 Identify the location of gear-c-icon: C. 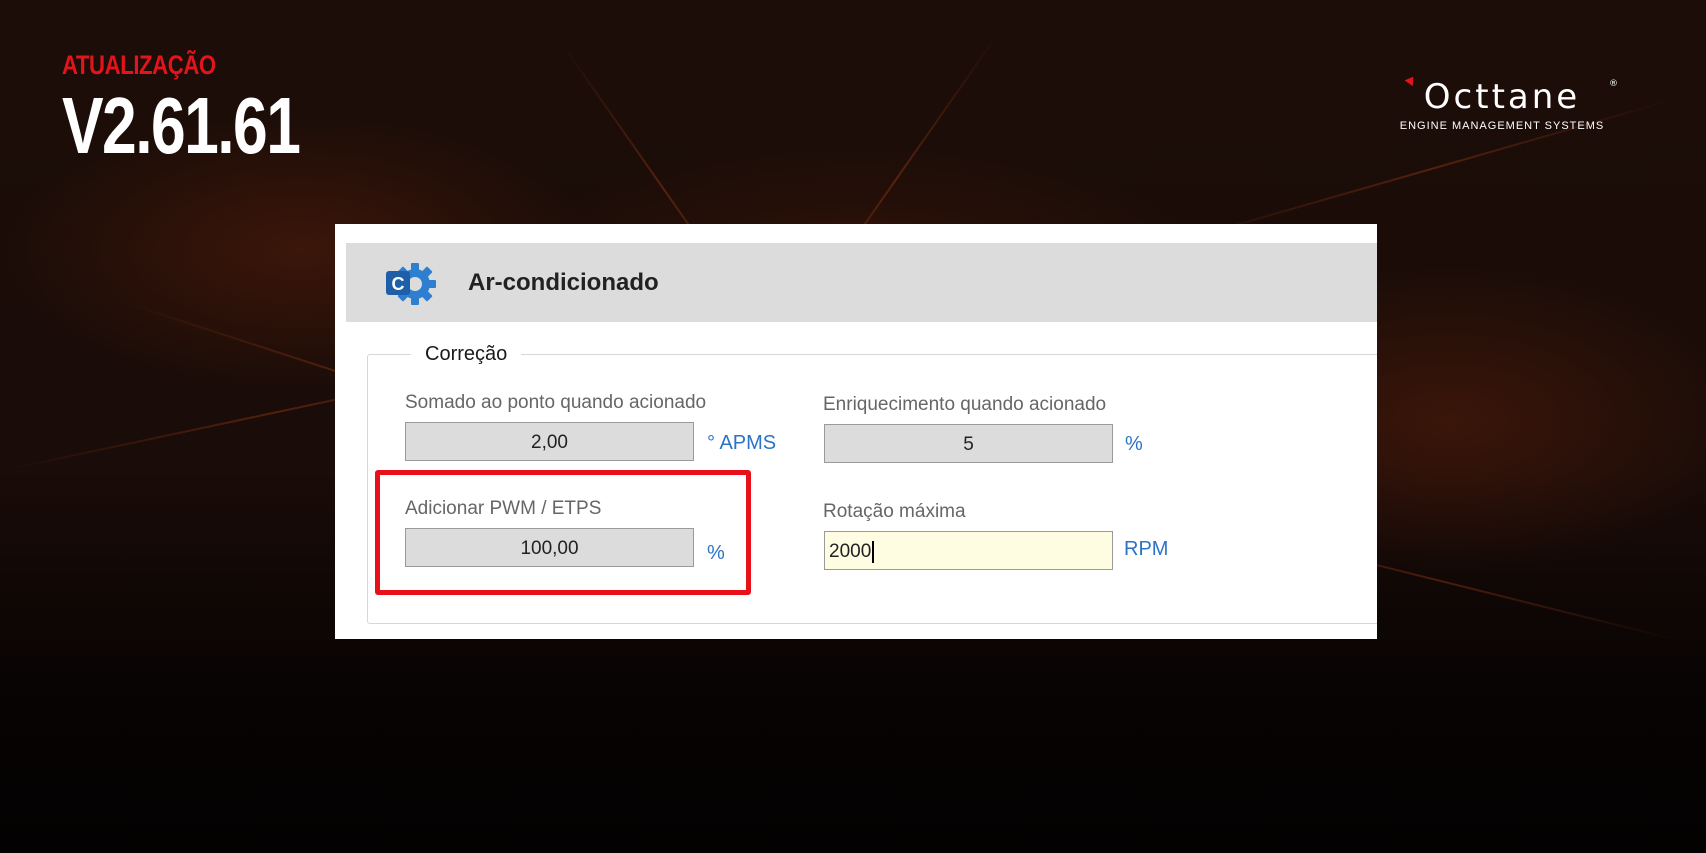
(411, 284).